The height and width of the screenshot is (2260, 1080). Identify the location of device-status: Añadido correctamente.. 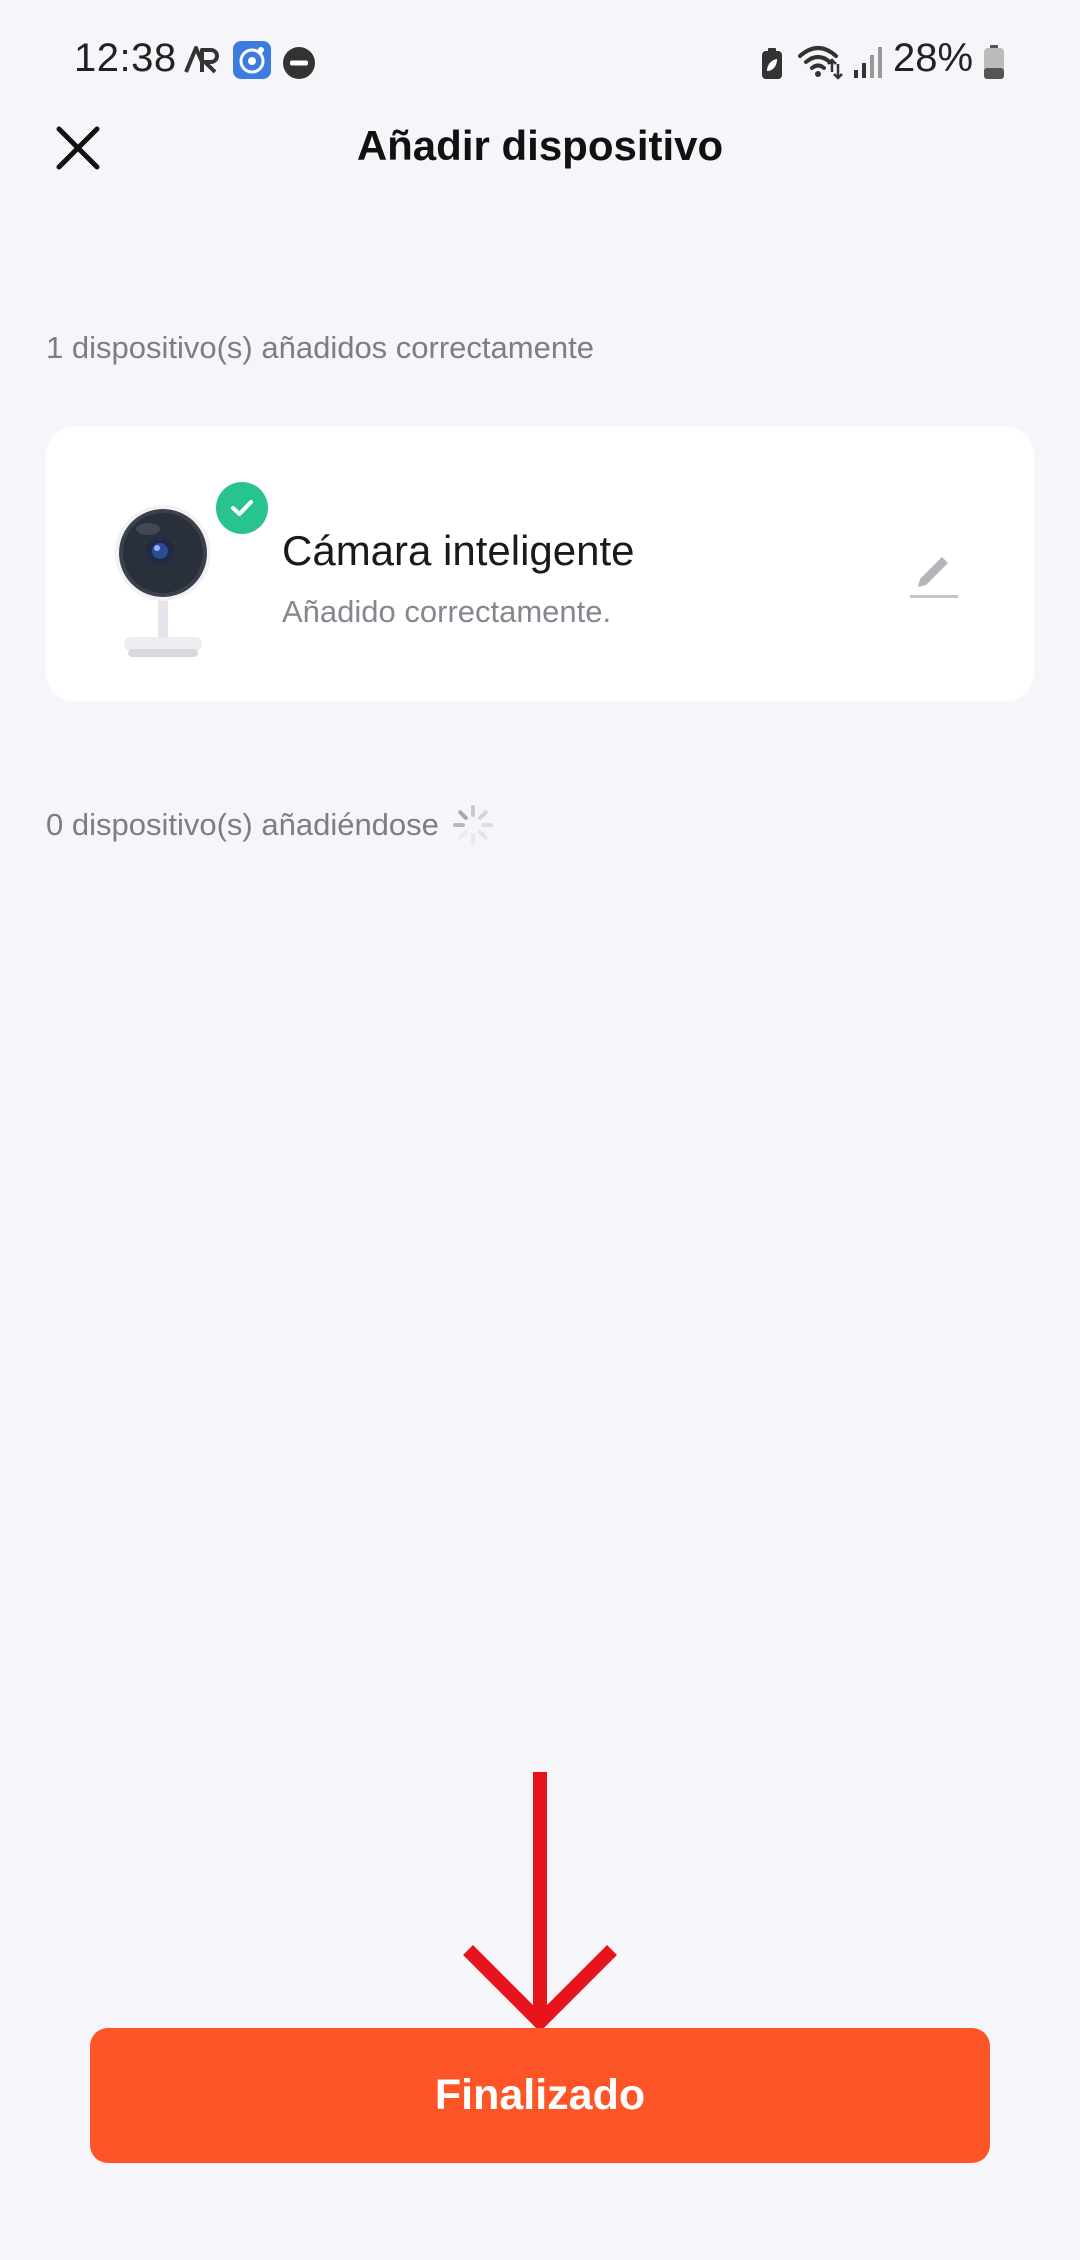
(447, 611).